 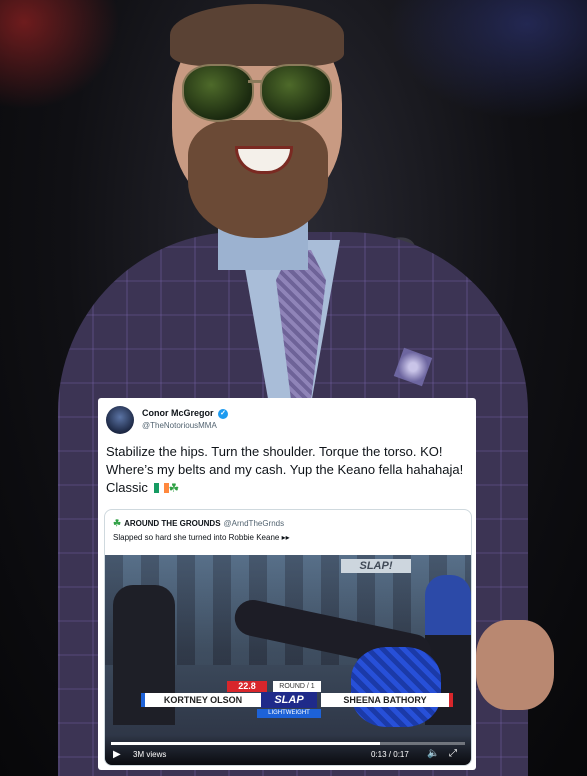 I want to click on author-name-text: Conor McGregor, so click(x=178, y=413).